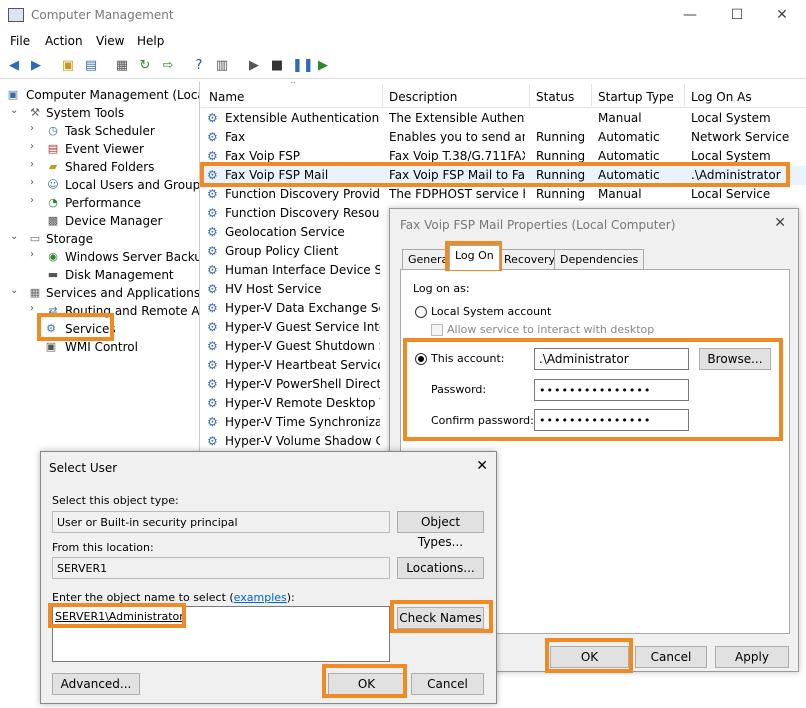  Describe the element at coordinates (150, 41) in the screenshot. I see `menu-help: Help` at that location.